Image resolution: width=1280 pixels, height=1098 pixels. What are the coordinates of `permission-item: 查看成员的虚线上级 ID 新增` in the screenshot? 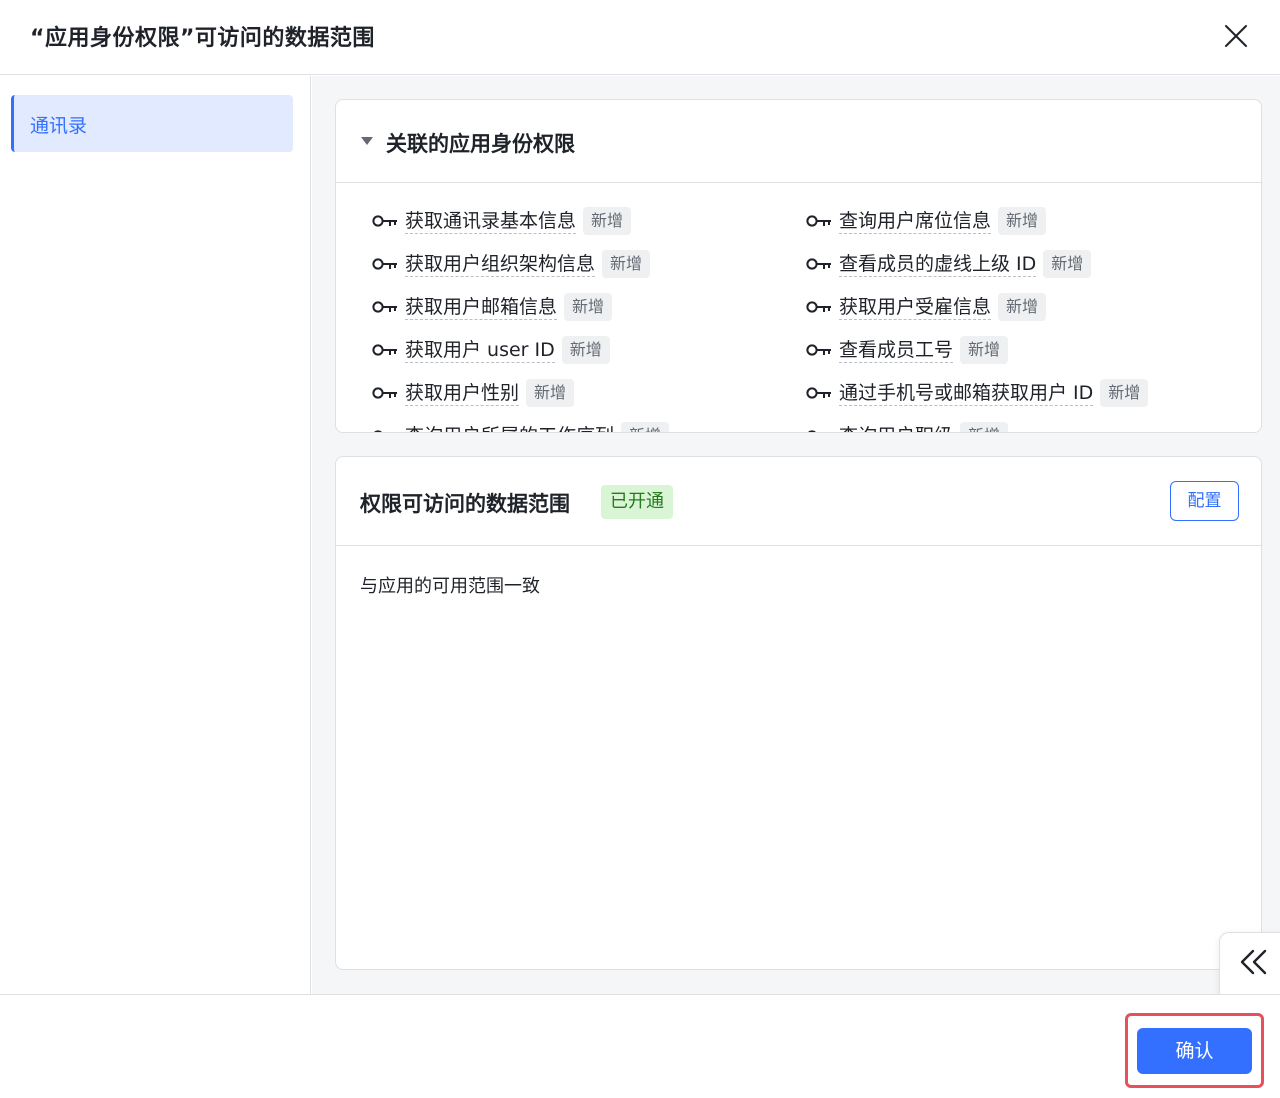 It's located at (949, 264).